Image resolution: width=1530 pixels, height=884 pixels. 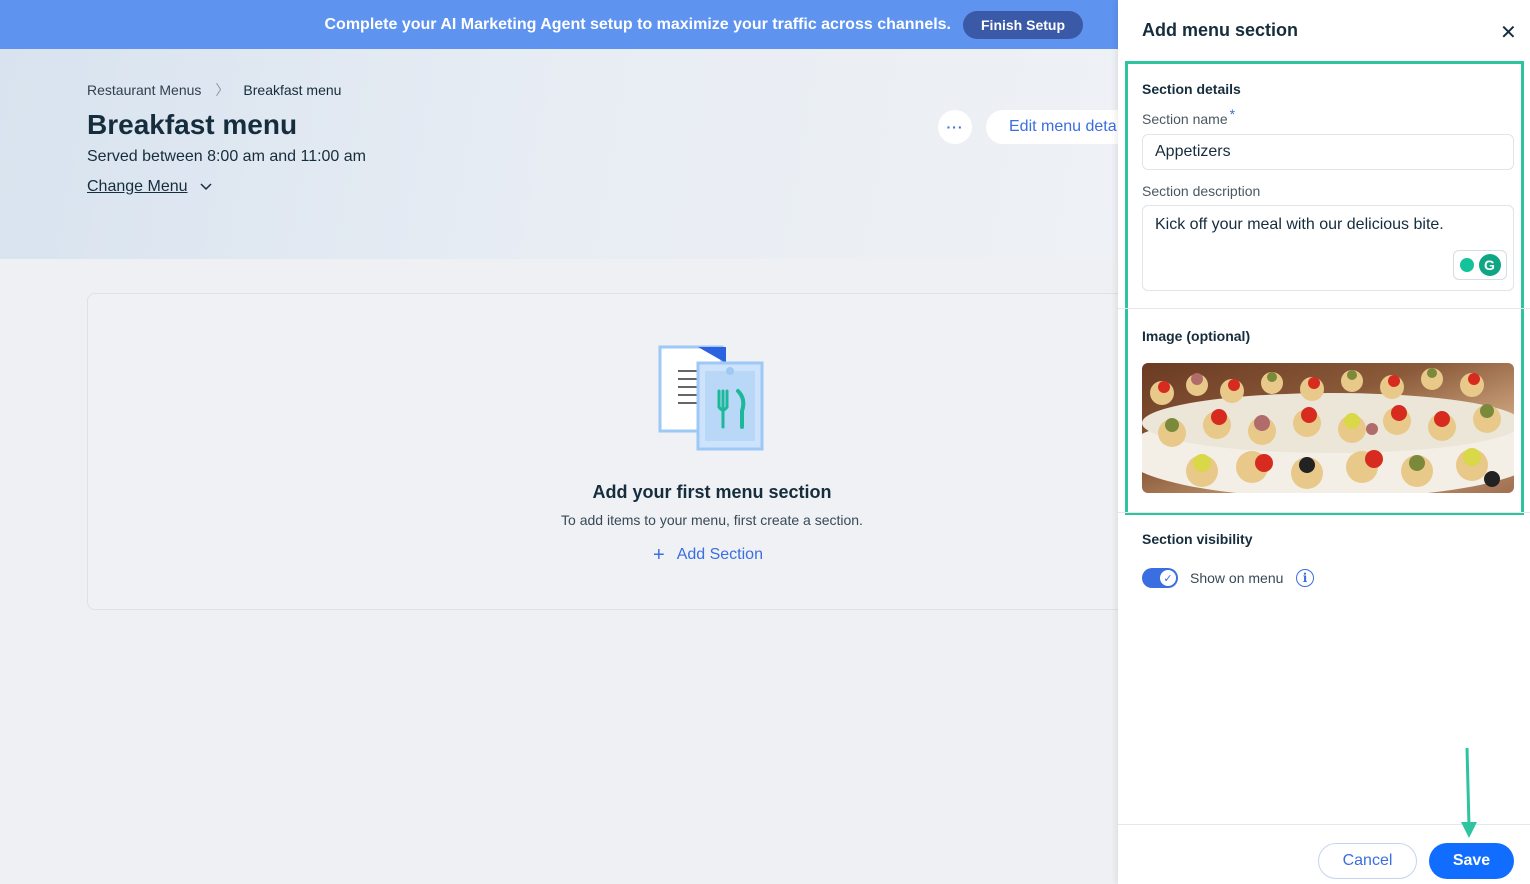 I want to click on check-icon: ✓, so click(x=1168, y=578).